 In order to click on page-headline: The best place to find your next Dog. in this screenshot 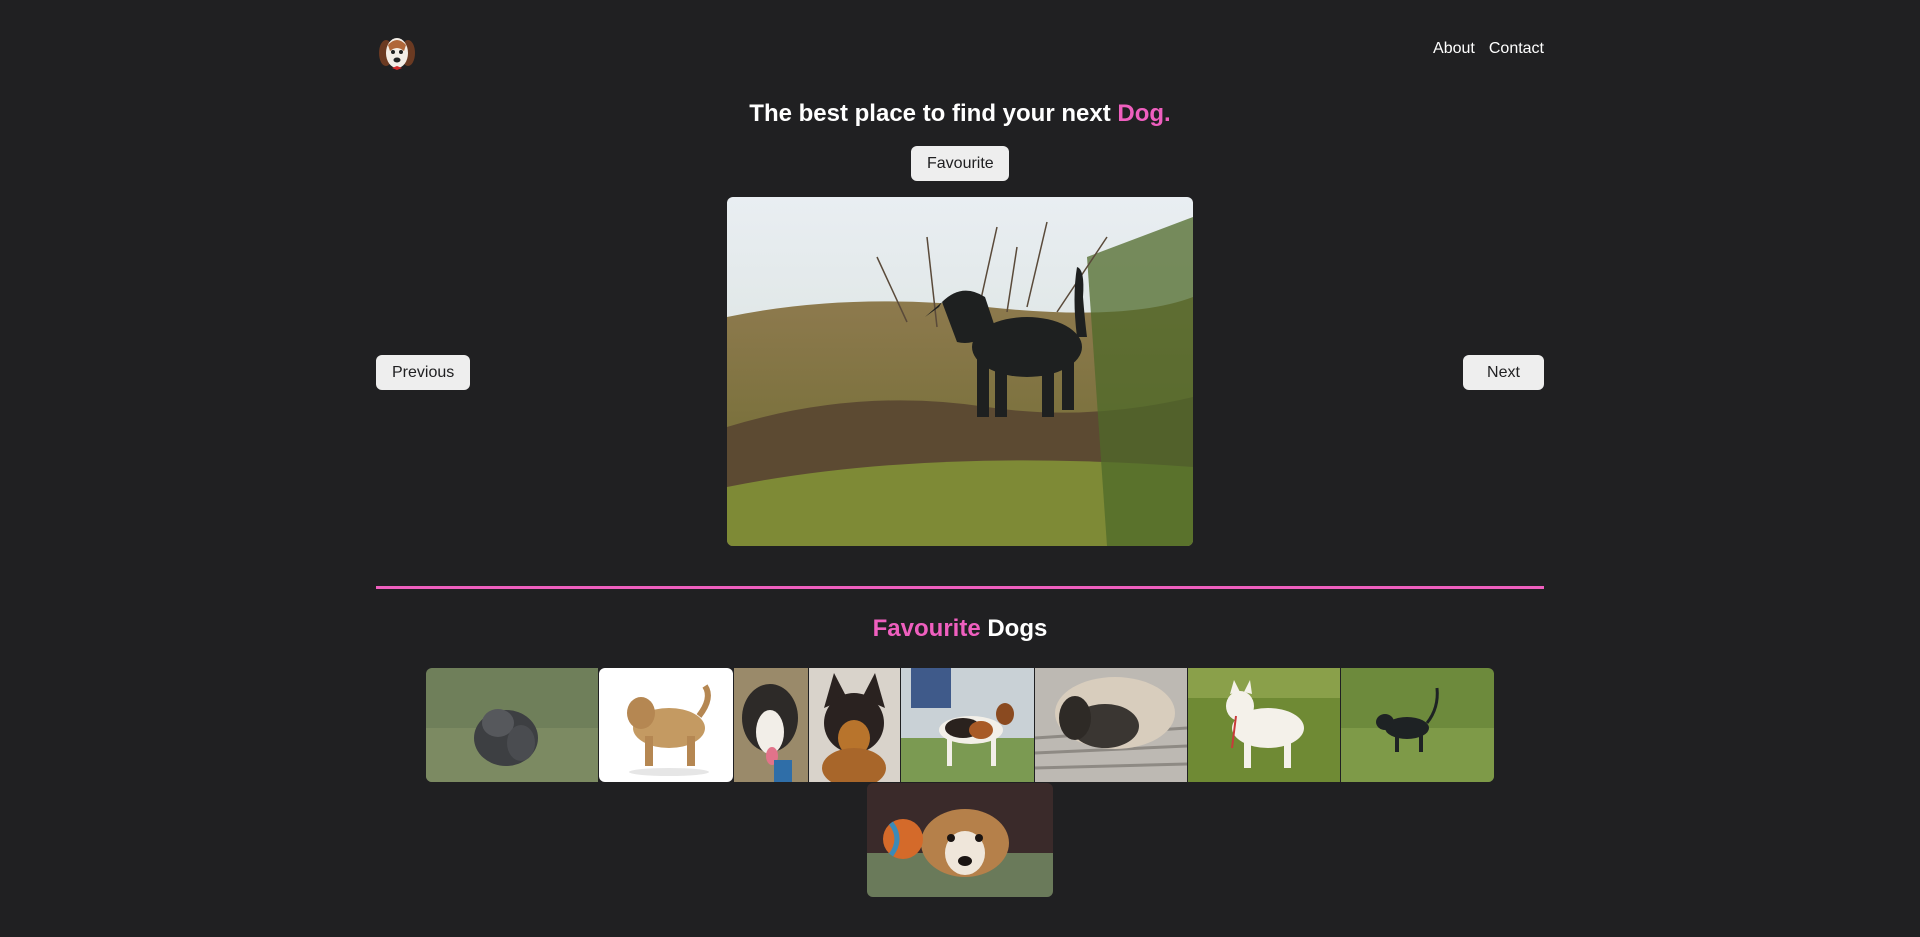, I will do `click(960, 114)`.